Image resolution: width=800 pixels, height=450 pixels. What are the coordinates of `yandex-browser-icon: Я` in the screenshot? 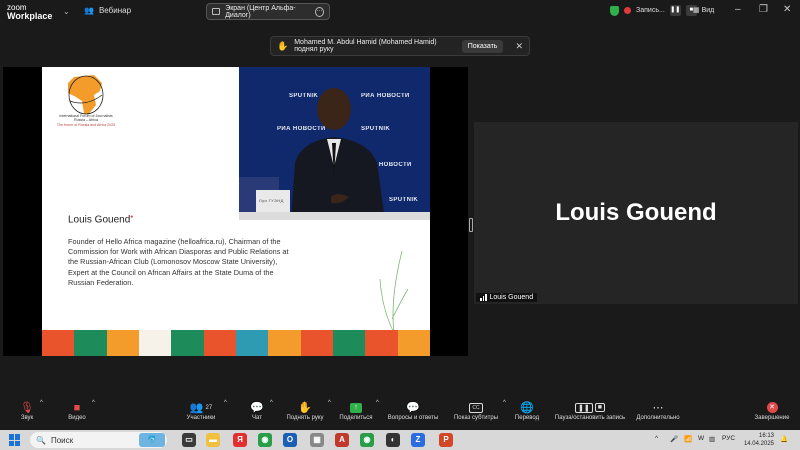 It's located at (240, 440).